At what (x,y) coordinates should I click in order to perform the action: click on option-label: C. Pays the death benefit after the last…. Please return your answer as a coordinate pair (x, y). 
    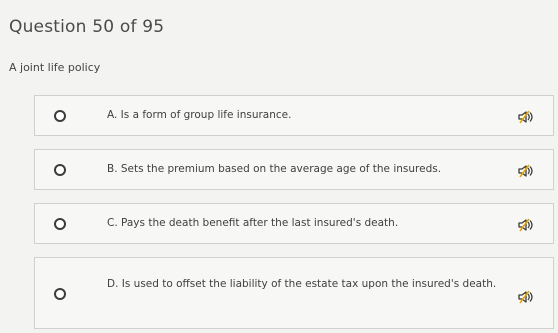
    Looking at the image, I should click on (253, 223).